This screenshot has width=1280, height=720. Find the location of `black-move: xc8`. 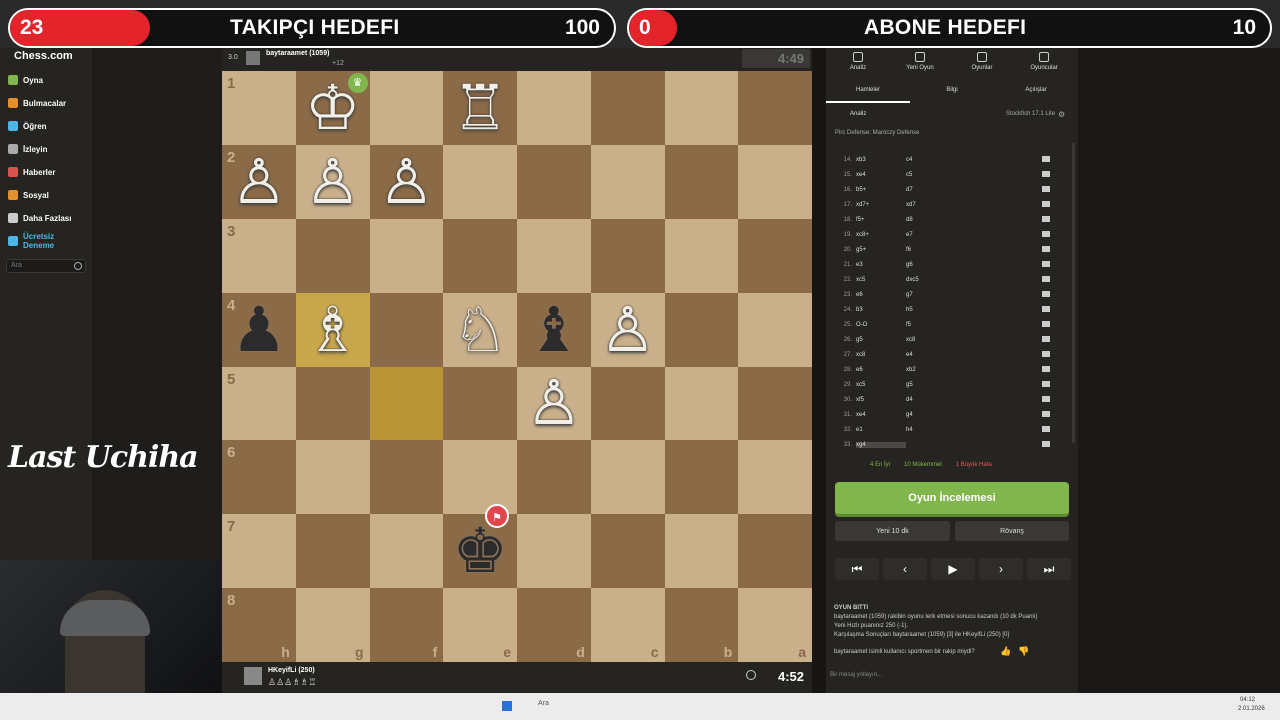

black-move: xc8 is located at coordinates (936, 340).